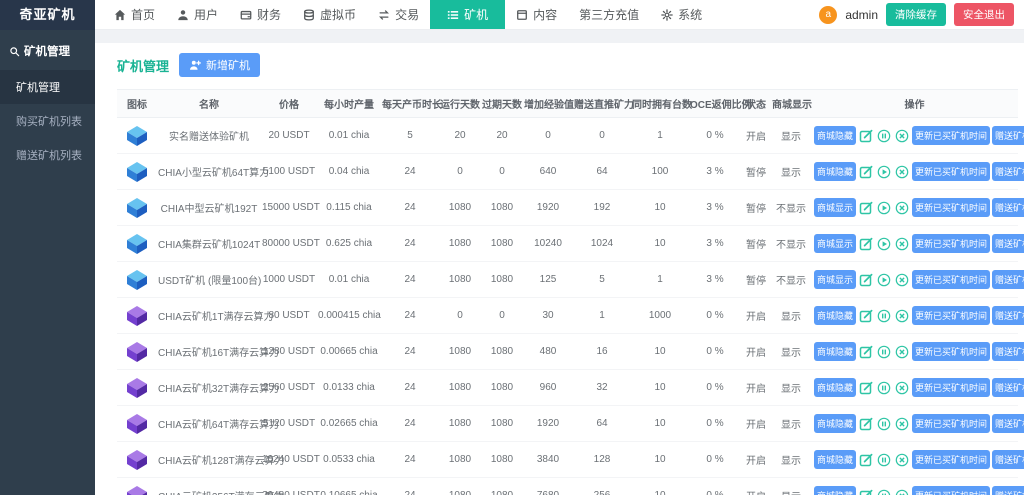 The image size is (1024, 495). I want to click on sidebar-section-title: 矿机管理, so click(47, 52).